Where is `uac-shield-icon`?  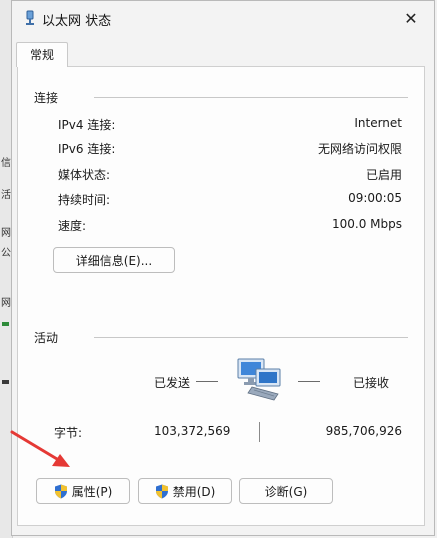 uac-shield-icon is located at coordinates (161, 491).